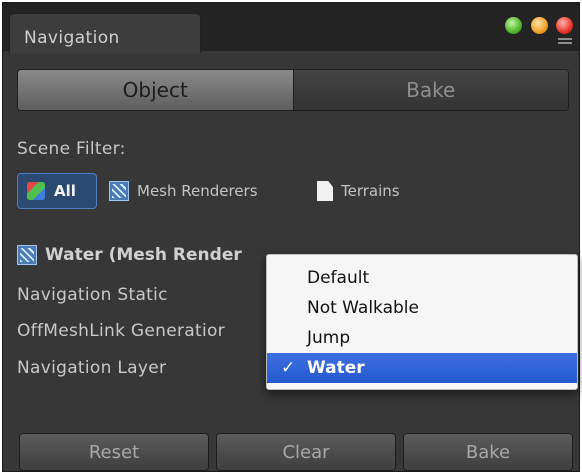 Image resolution: width=582 pixels, height=474 pixels. I want to click on filter-terrains-button: Terrains, so click(358, 191).